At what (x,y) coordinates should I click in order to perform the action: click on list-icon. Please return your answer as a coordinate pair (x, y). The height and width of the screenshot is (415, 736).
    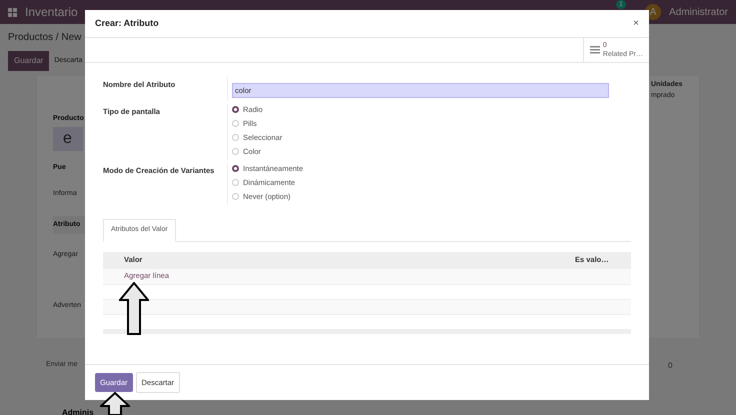
    Looking at the image, I should click on (595, 50).